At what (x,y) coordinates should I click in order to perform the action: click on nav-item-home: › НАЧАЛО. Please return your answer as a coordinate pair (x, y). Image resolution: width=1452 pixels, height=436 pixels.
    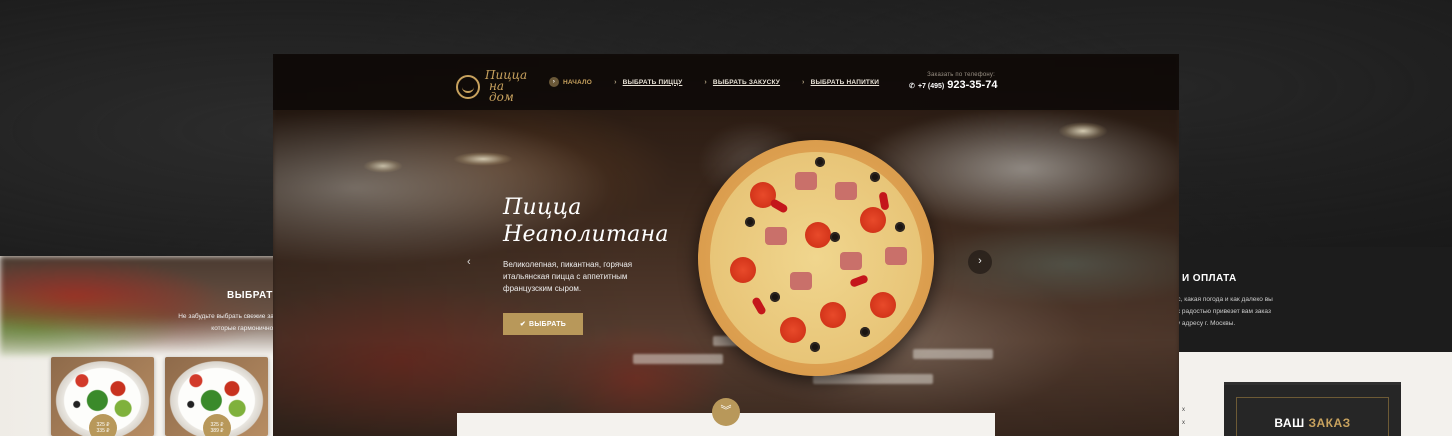
    Looking at the image, I should click on (570, 82).